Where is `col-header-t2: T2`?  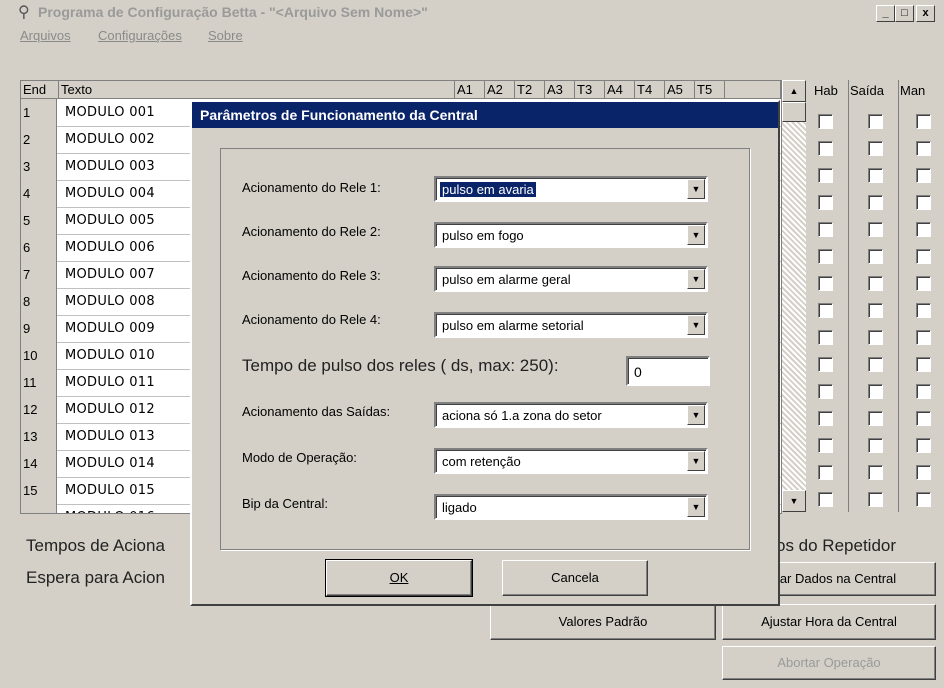
col-header-t2: T2 is located at coordinates (530, 90).